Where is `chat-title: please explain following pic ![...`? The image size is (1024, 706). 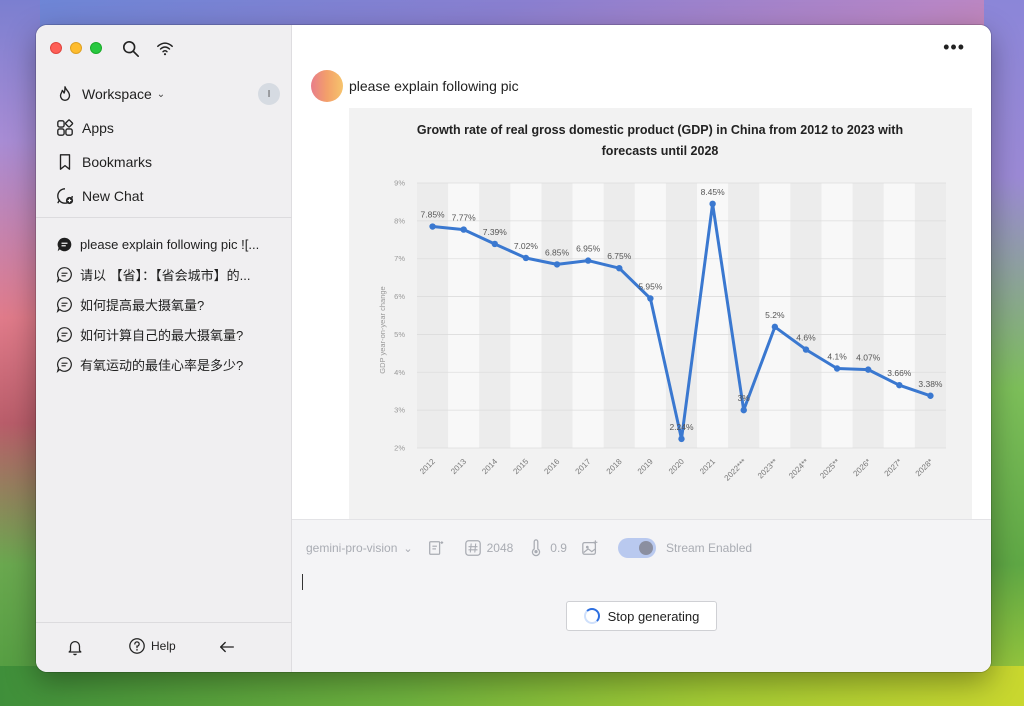
chat-title: please explain following pic ![... is located at coordinates (170, 244).